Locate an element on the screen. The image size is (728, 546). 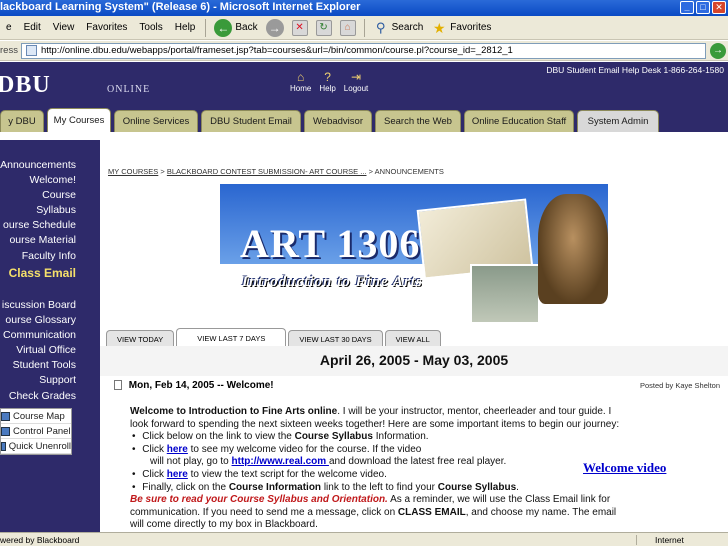
refresh-icon: ↻ is located at coordinates (323, 27).